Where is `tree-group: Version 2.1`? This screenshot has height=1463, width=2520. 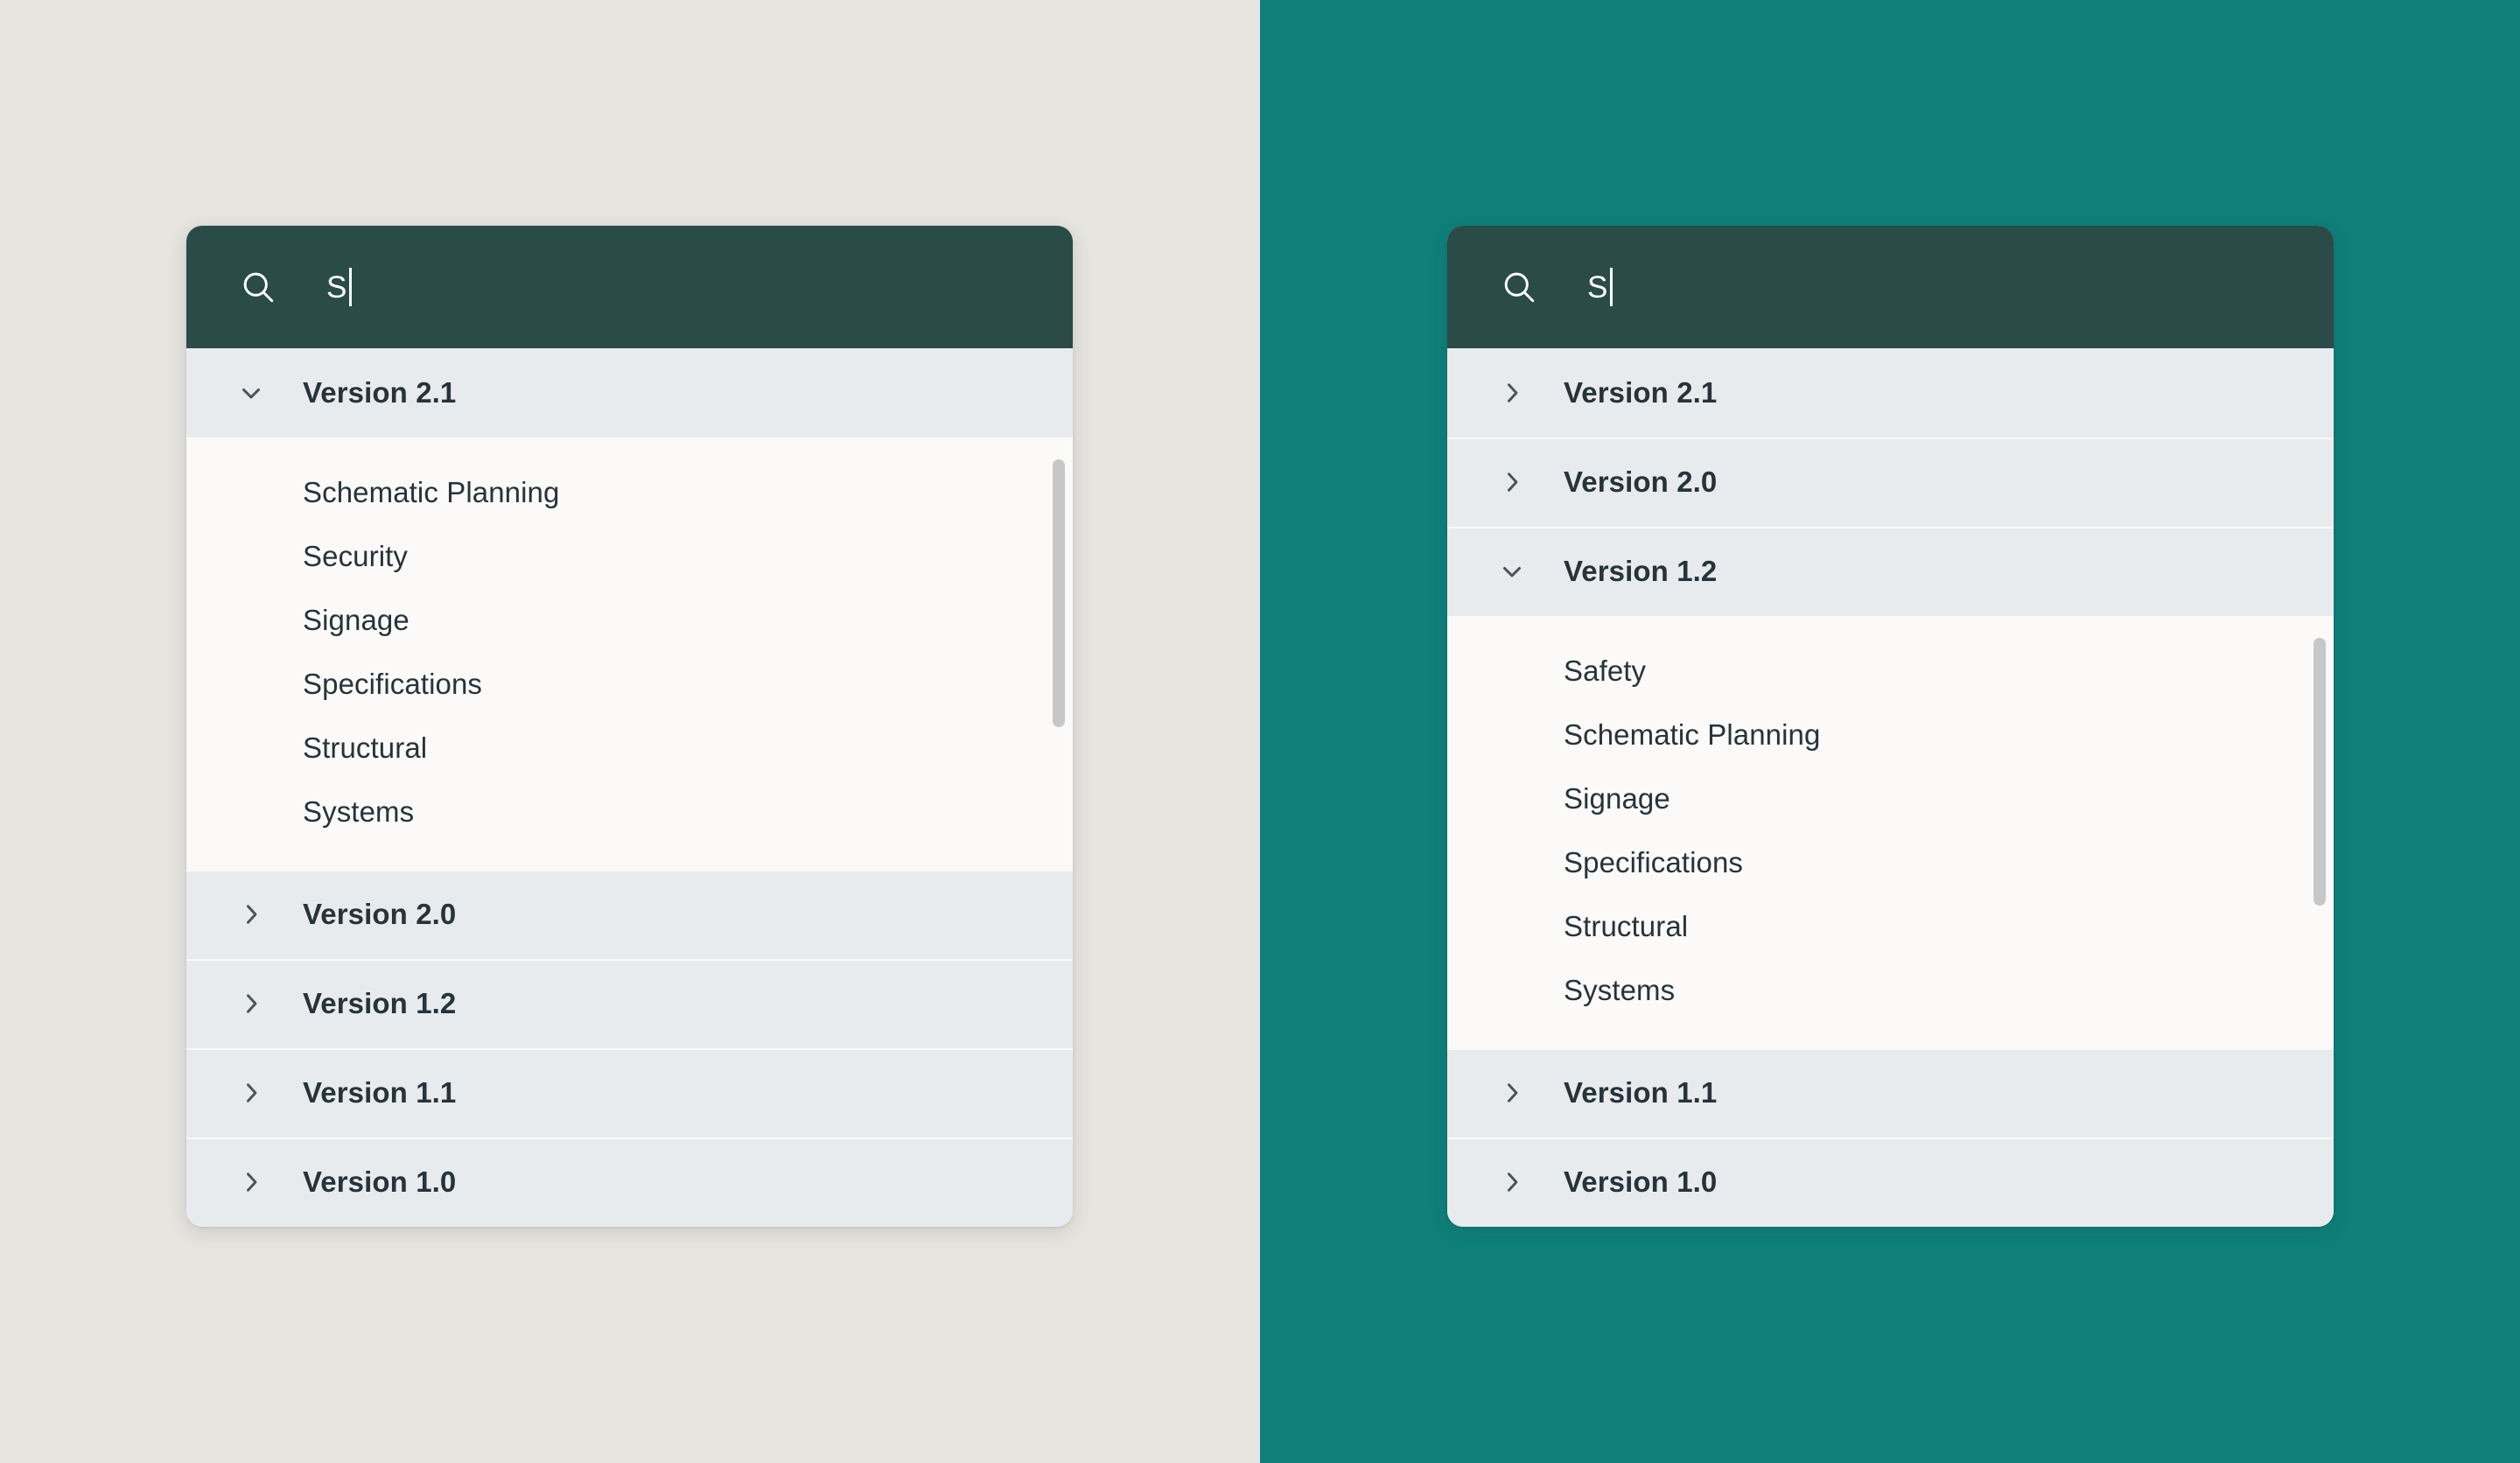
tree-group: Version 2.1 is located at coordinates (1890, 393).